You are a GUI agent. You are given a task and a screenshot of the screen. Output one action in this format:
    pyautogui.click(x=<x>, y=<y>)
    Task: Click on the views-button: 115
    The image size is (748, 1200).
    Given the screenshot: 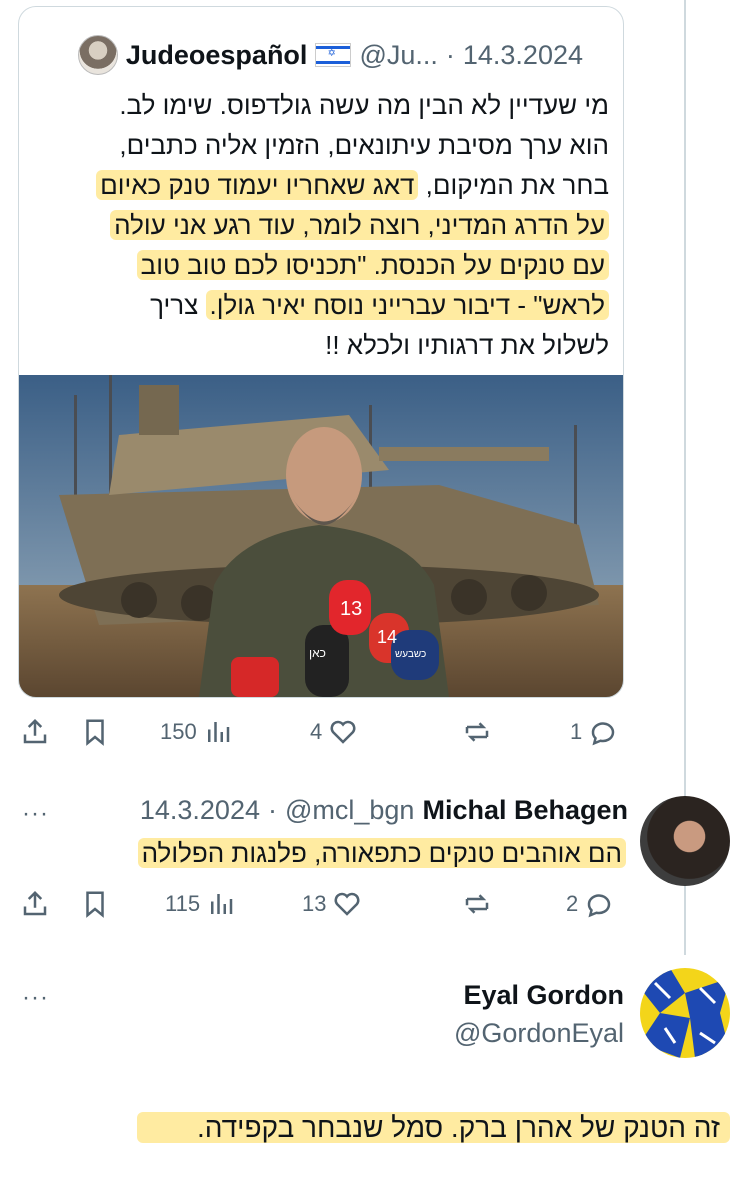 What is the action you would take?
    pyautogui.click(x=200, y=904)
    